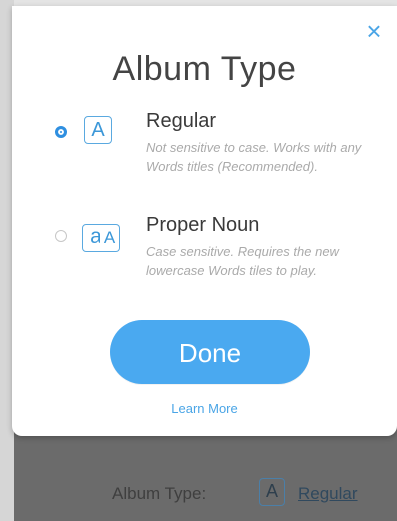 Image resolution: width=397 pixels, height=521 pixels. Describe the element at coordinates (204, 69) in the screenshot. I see `dialog-title: Album Type` at that location.